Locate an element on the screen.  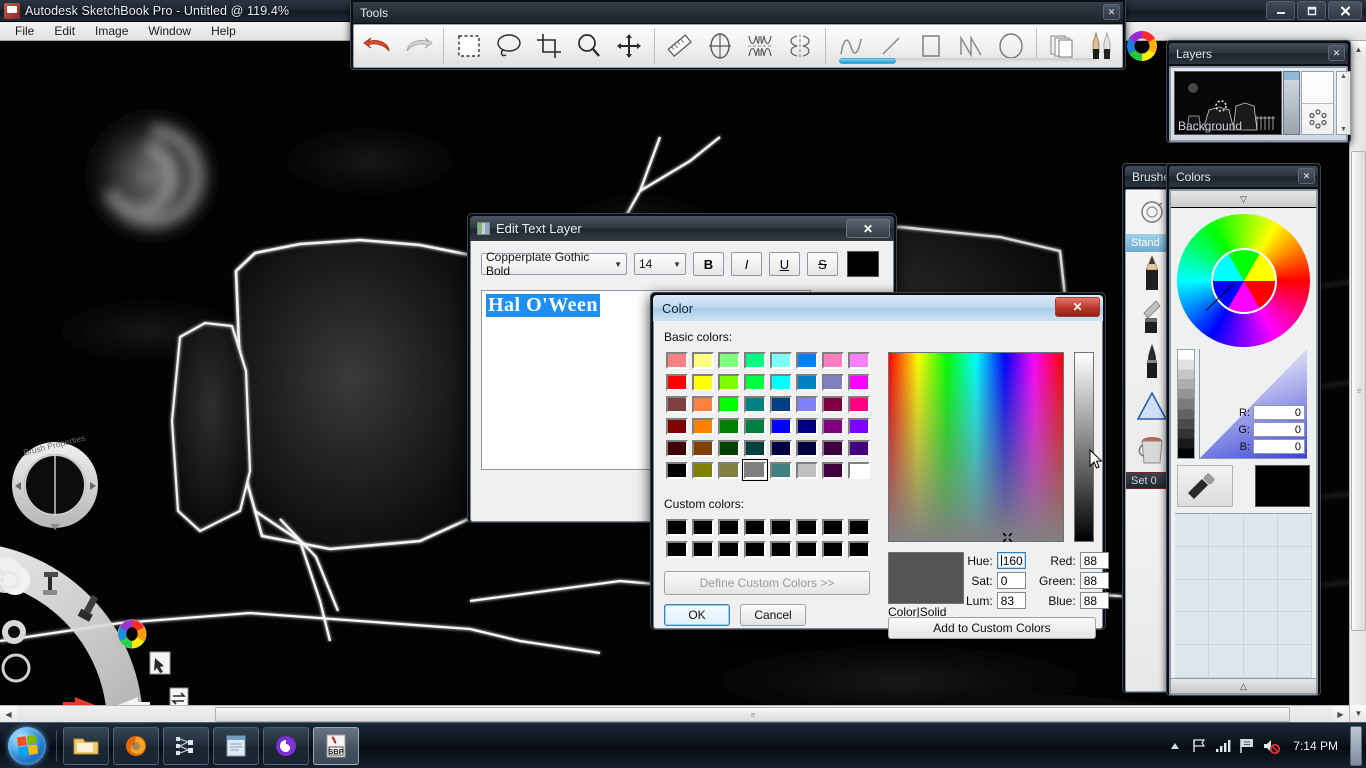
menu-image: Image is located at coordinates (111, 31).